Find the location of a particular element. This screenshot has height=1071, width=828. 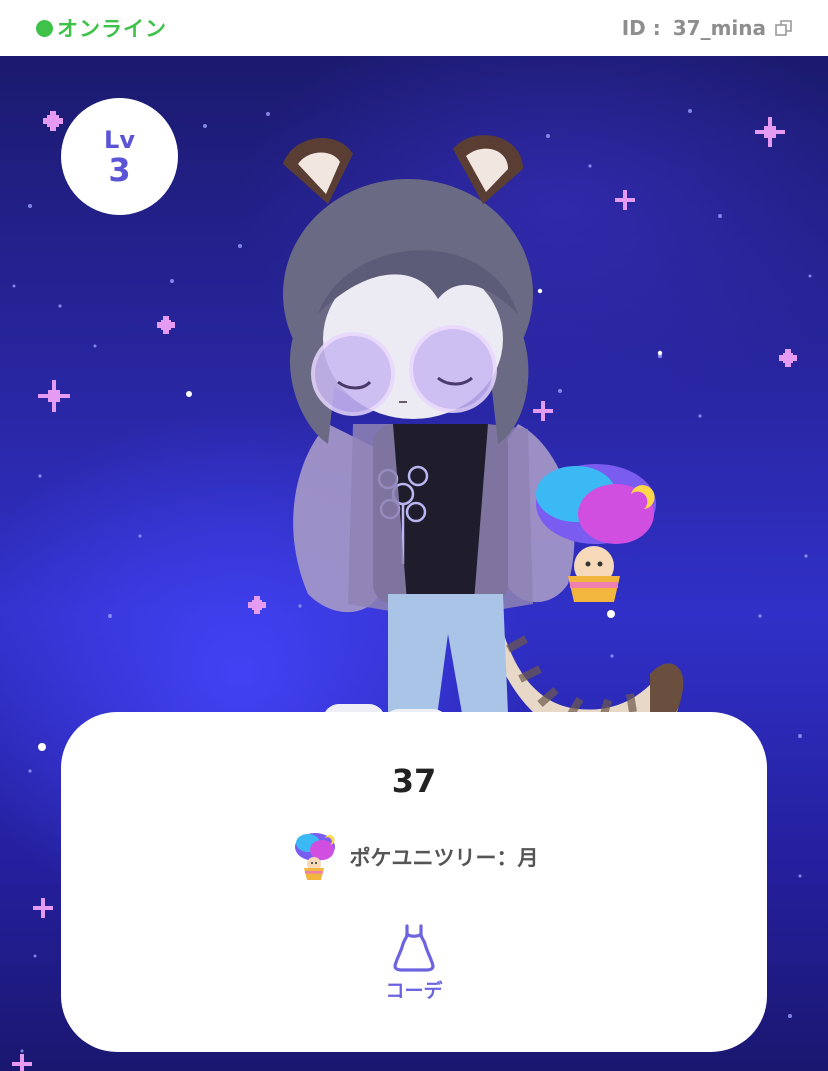

level-label: Lv is located at coordinates (119, 139).